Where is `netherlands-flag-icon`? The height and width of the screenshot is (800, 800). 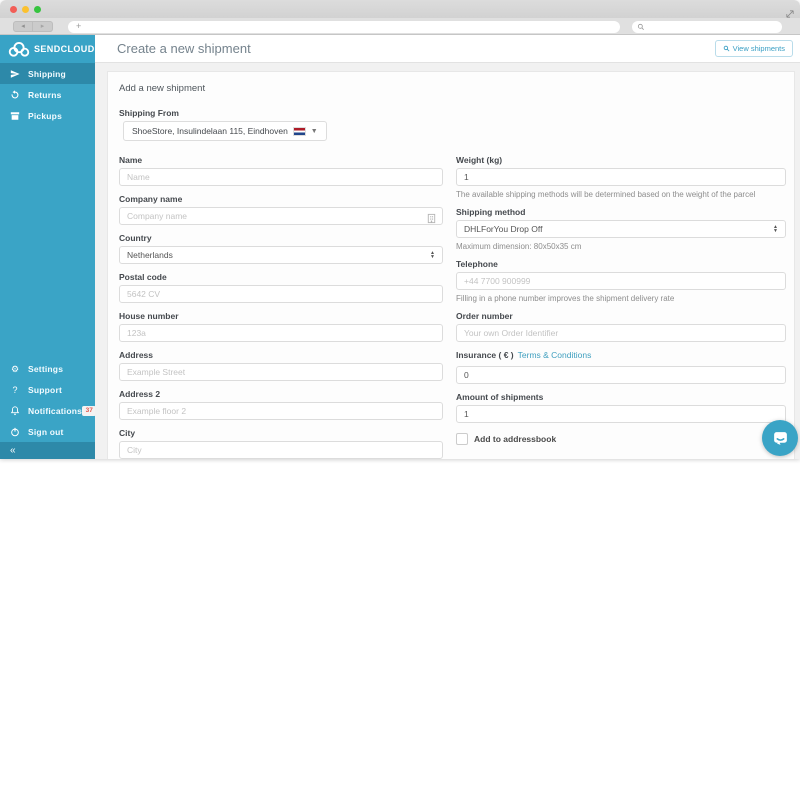
netherlands-flag-icon is located at coordinates (299, 131).